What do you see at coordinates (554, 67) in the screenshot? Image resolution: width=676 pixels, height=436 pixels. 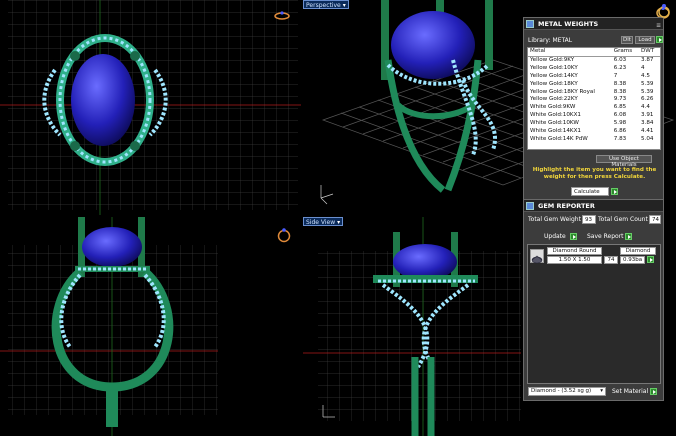 I see `metal-name: Yellow Gold:10KY` at bounding box center [554, 67].